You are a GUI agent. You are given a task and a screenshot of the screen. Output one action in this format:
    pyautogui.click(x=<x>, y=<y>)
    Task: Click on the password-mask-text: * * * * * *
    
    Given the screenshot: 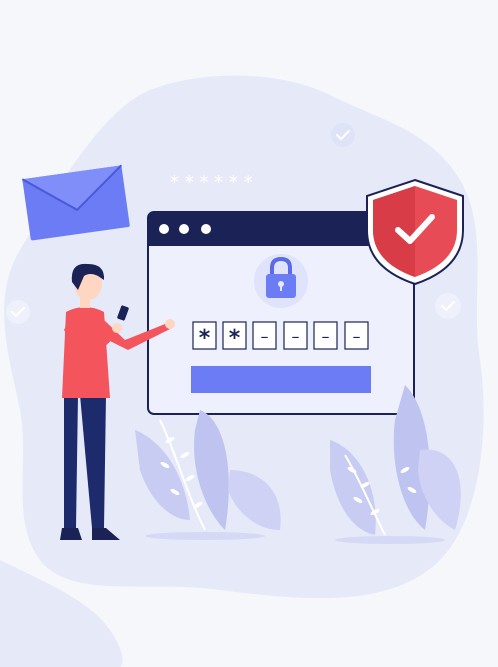 What is the action you would take?
    pyautogui.click(x=211, y=182)
    